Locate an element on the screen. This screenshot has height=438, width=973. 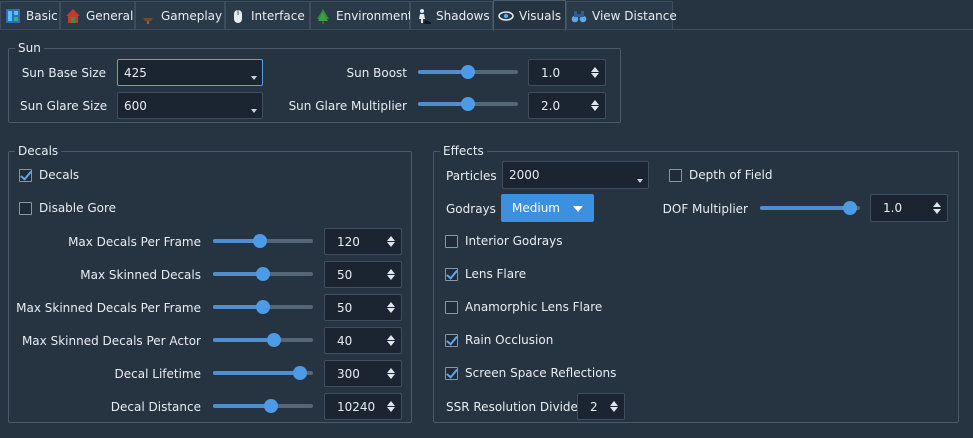
godrays-combo: Medium is located at coordinates (547, 208).